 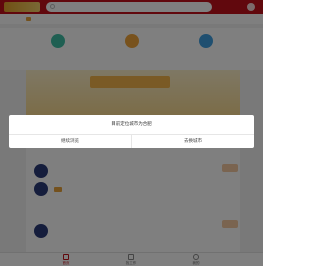 What do you see at coordinates (70, 141) in the screenshot?
I see `continue-browsing-button: 继续浏览` at bounding box center [70, 141].